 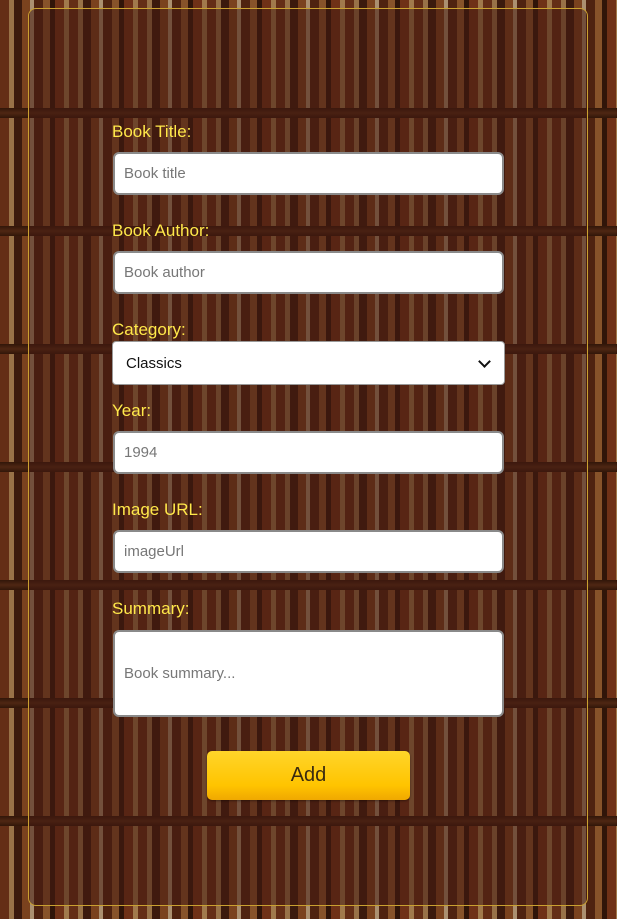 I want to click on image-url-input, so click(x=308, y=551).